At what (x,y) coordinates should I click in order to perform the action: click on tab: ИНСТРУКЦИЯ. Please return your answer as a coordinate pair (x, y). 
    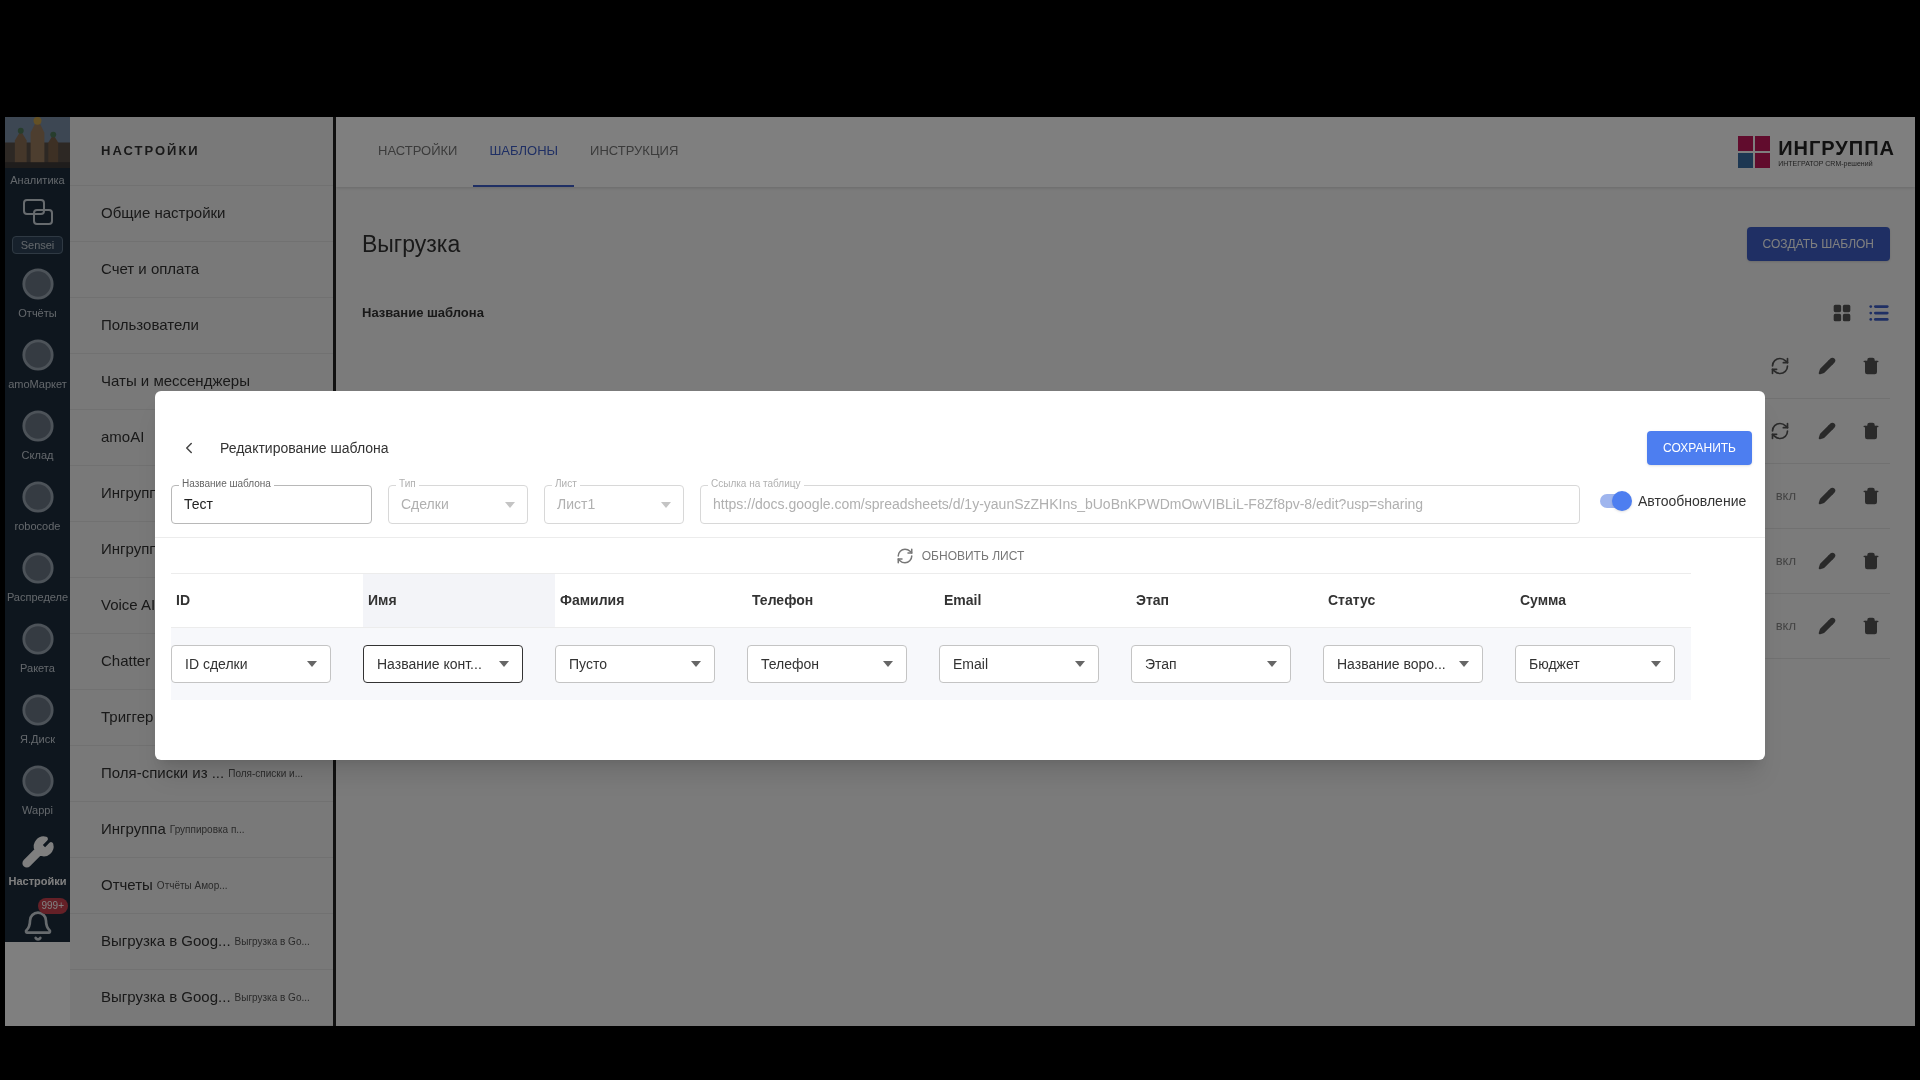
    Looking at the image, I should click on (634, 152).